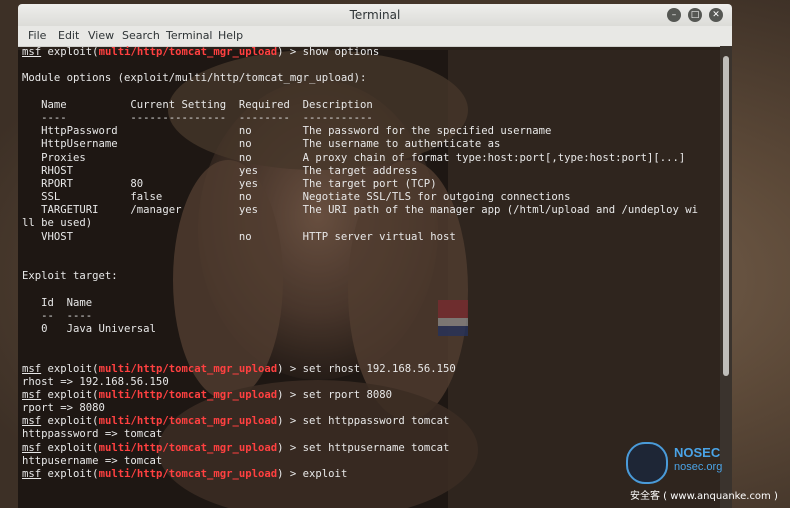  What do you see at coordinates (375, 36) in the screenshot?
I see `menu-bar: File Edit View Search Terminal Help` at bounding box center [375, 36].